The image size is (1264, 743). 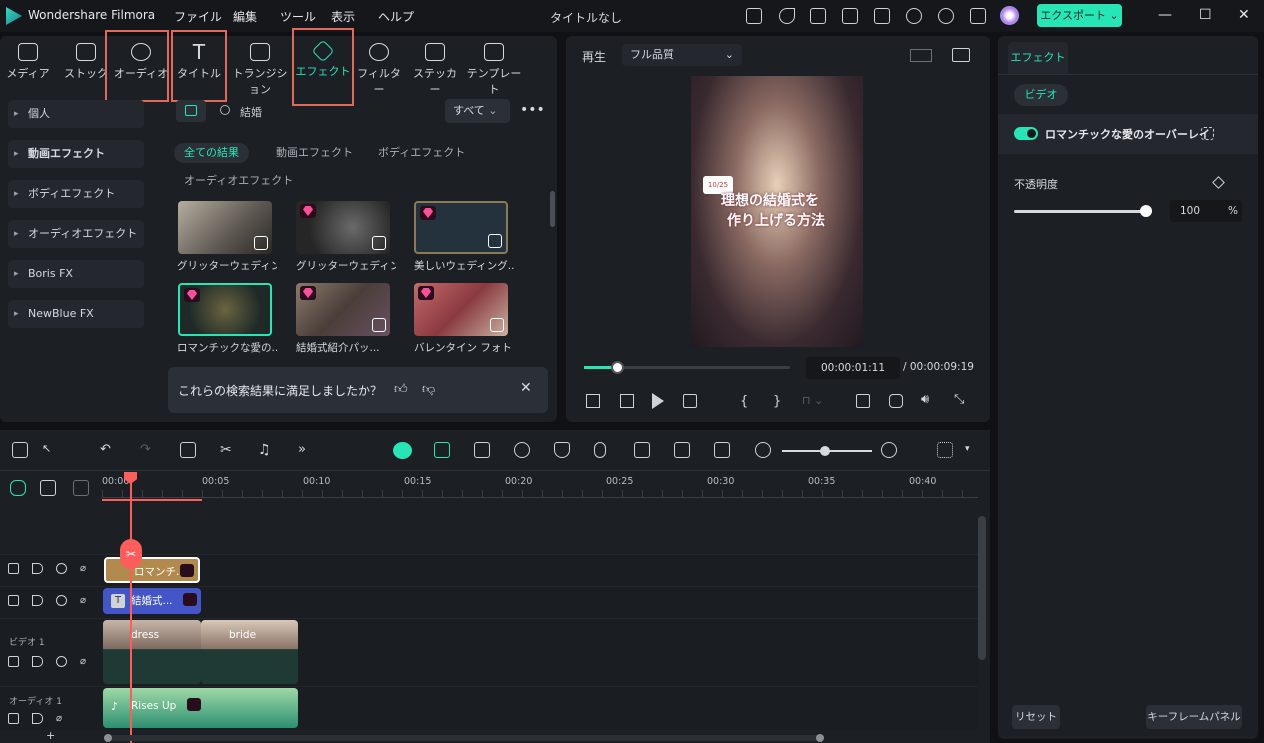 What do you see at coordinates (562, 450) in the screenshot?
I see `shield-marker-icon` at bounding box center [562, 450].